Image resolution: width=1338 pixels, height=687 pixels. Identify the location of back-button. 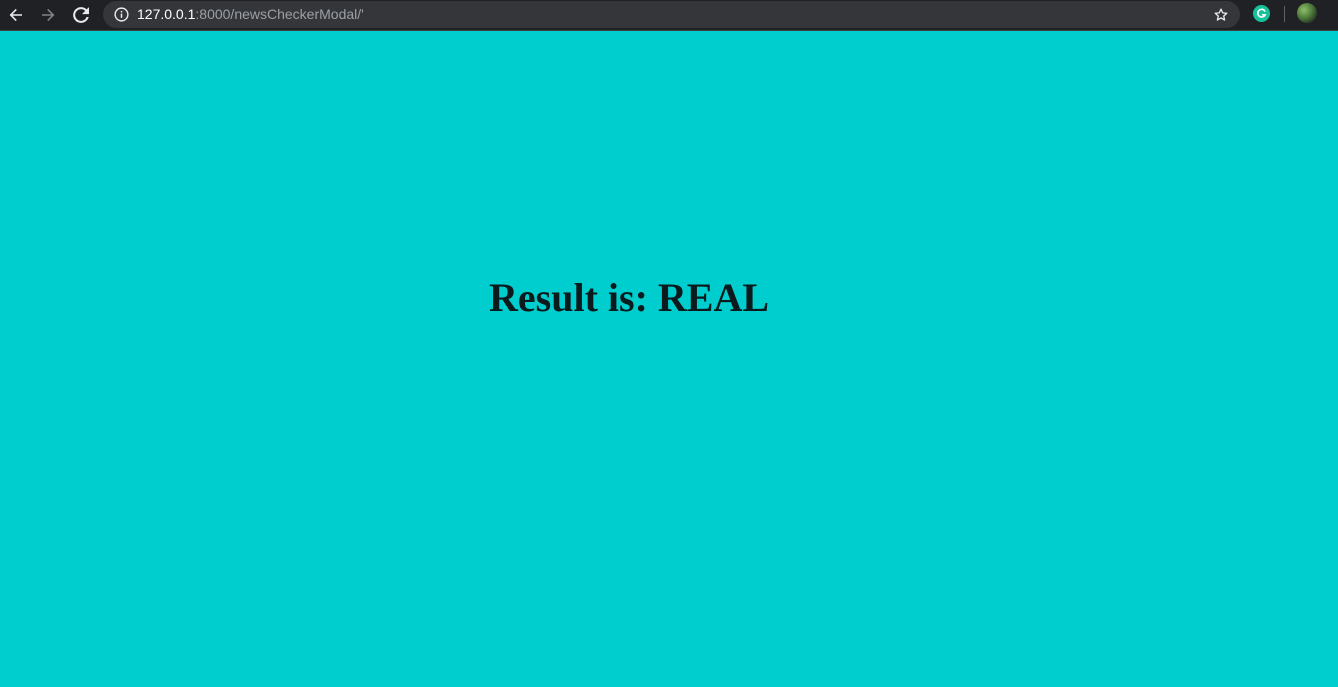
(16, 15).